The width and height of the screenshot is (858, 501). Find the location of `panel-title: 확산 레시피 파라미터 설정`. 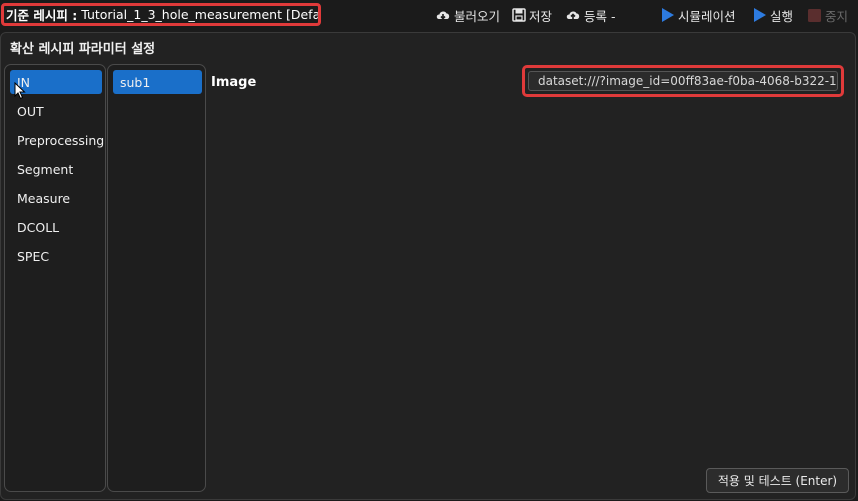

panel-title: 확산 레시피 파라미터 설정 is located at coordinates (83, 49).